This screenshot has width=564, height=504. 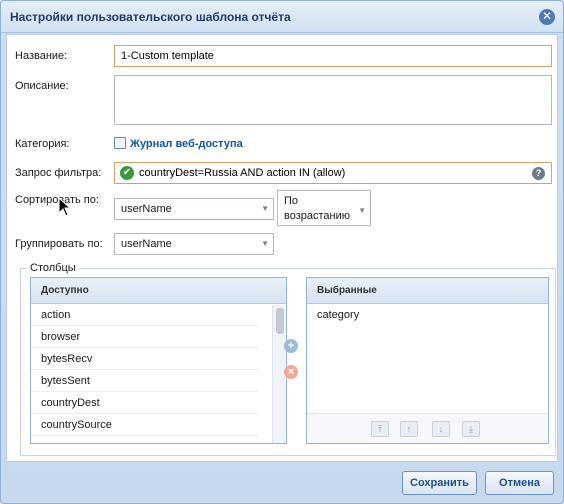 What do you see at coordinates (53, 268) in the screenshot?
I see `columns-legend: Столбцы` at bounding box center [53, 268].